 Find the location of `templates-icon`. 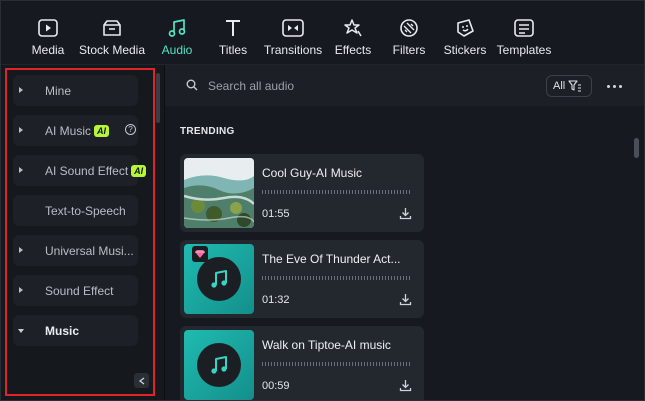

templates-icon is located at coordinates (524, 28).